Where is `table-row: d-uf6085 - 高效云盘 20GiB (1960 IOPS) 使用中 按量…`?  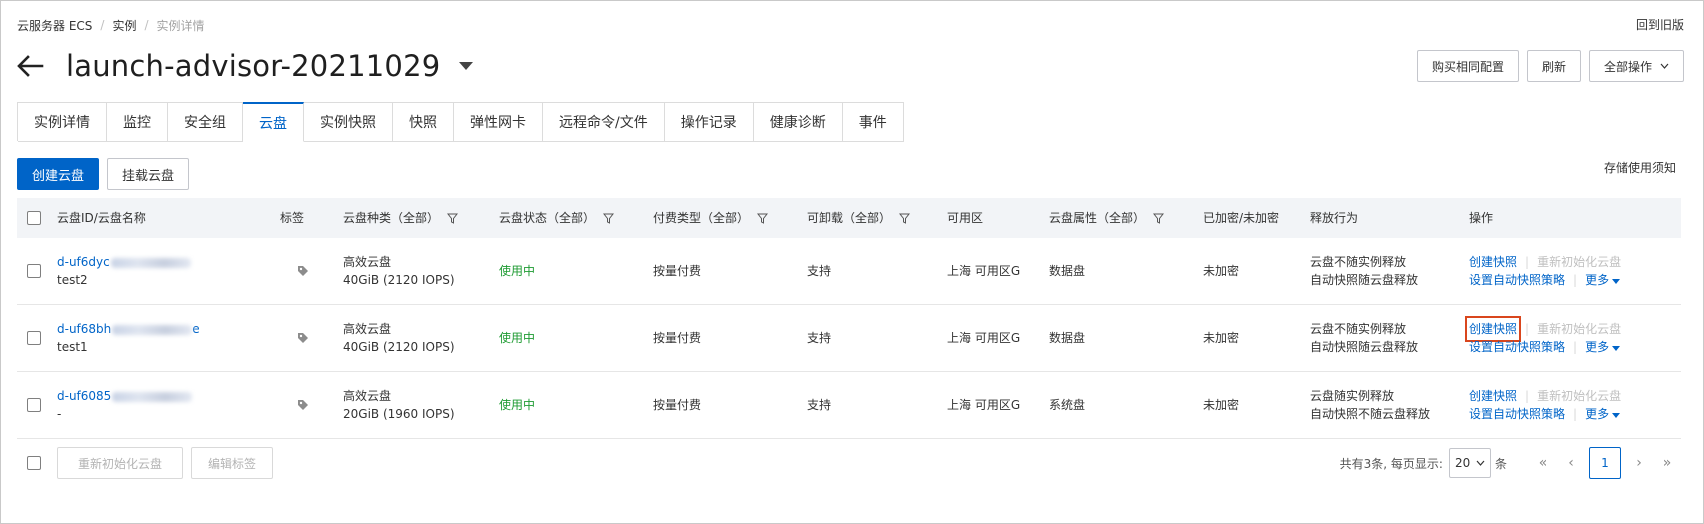
table-row: d-uf6085 - 高效云盘 20GiB (1960 IOPS) 使用中 按量… is located at coordinates (849, 405).